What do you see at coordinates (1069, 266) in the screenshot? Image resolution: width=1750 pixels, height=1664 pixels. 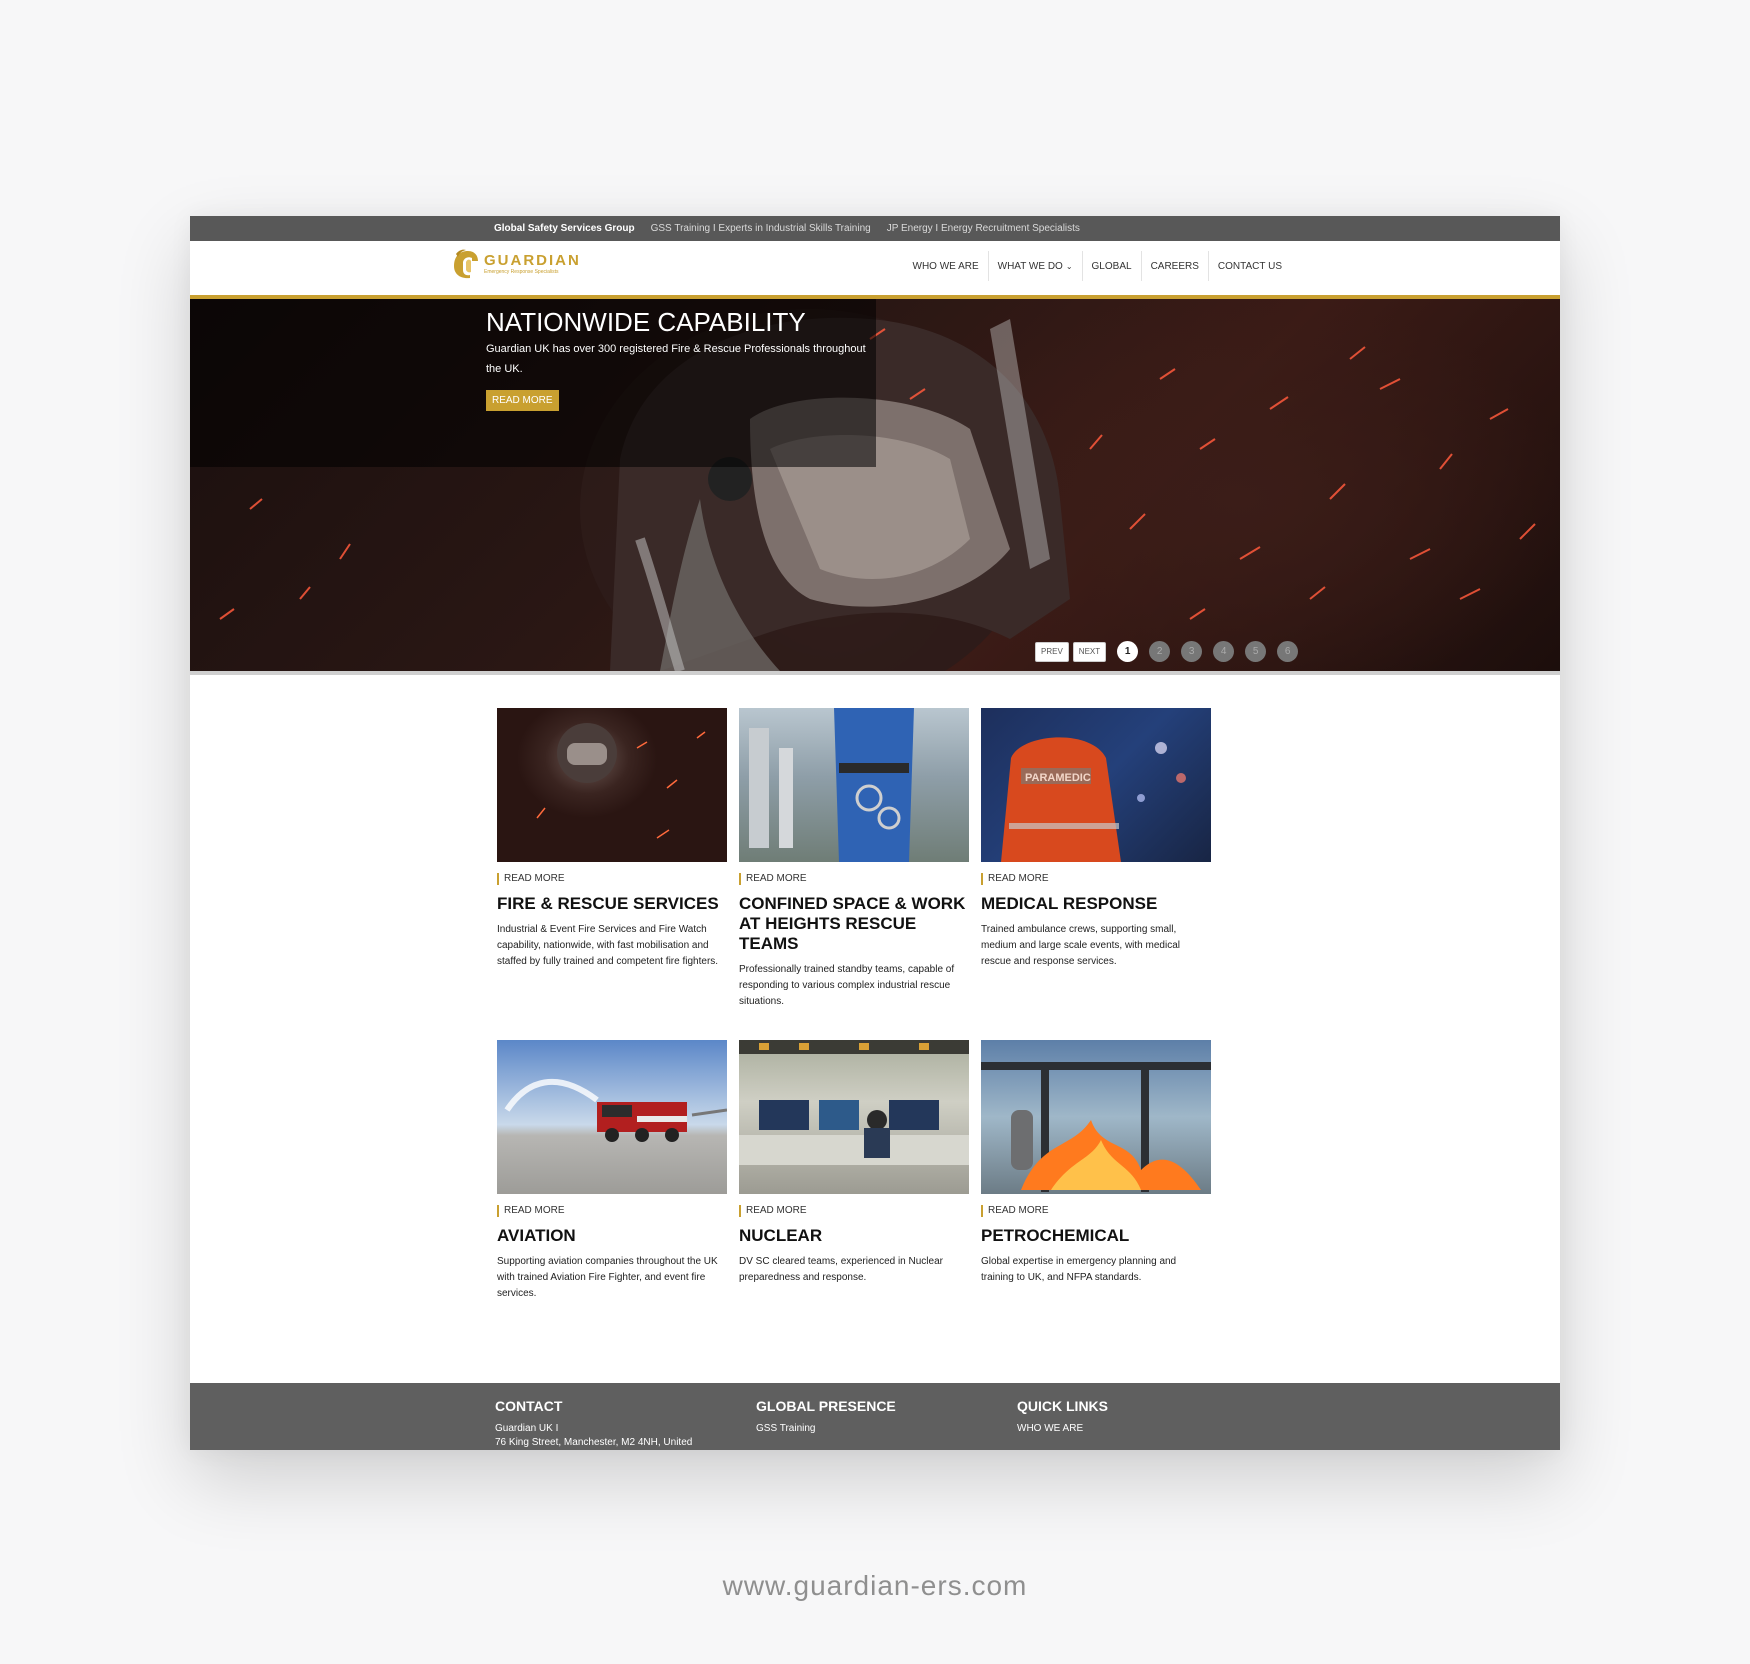 I see `chevron-down-icon: ⌄` at bounding box center [1069, 266].